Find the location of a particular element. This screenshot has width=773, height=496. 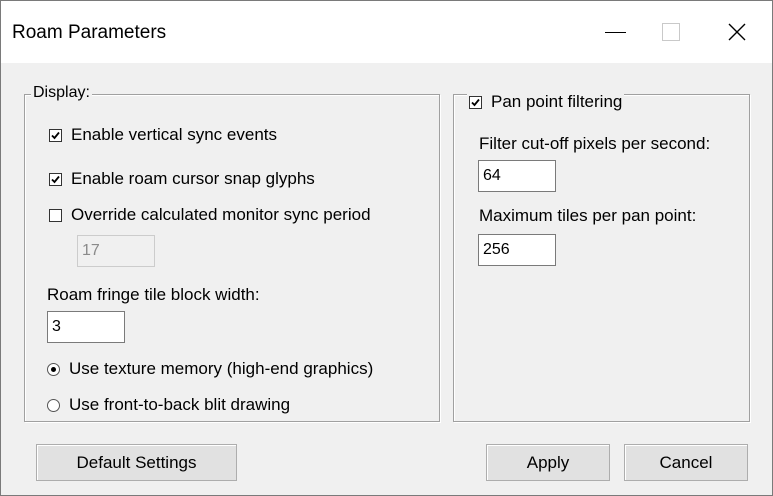

radio-dot is located at coordinates (53, 369).